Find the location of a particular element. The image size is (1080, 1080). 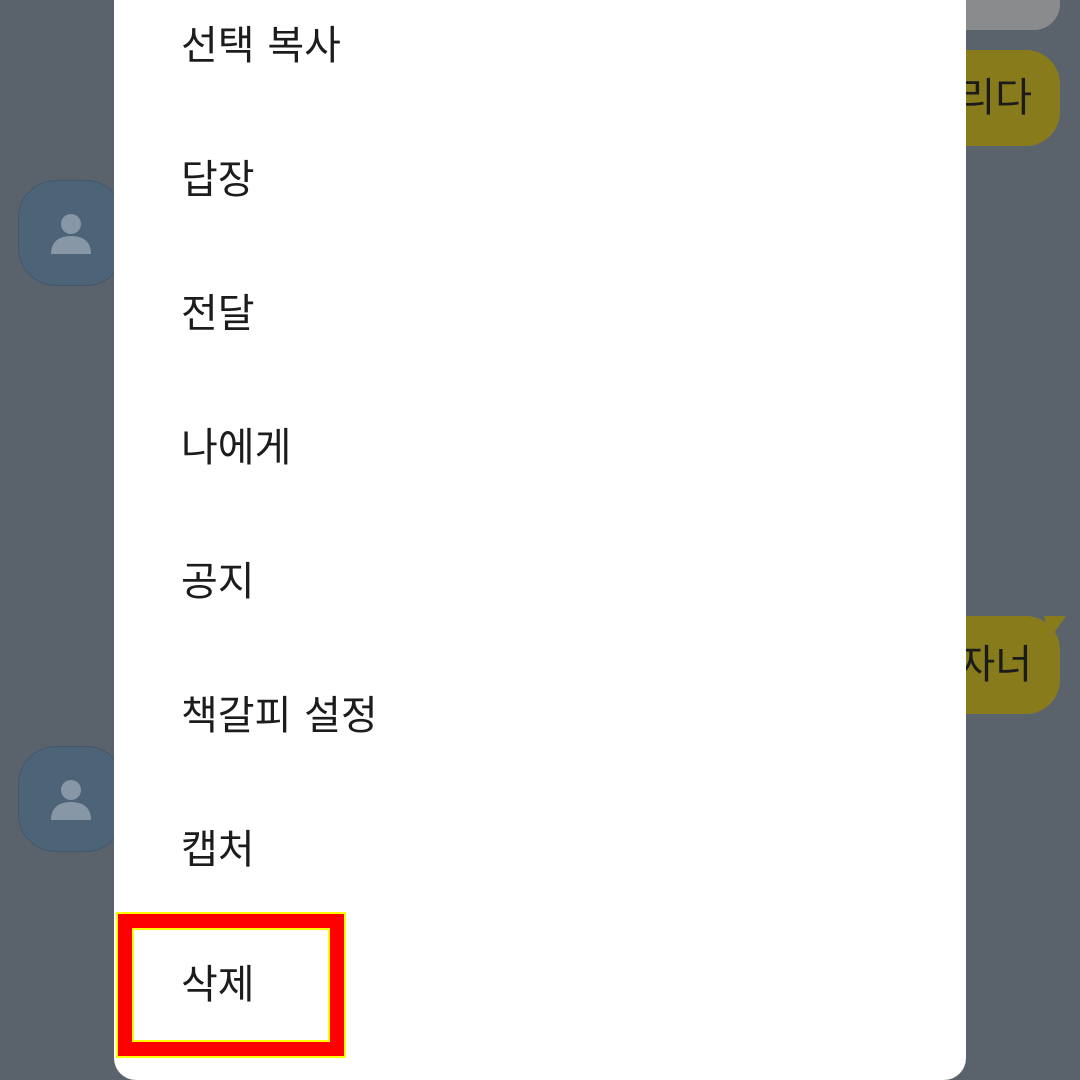

menu-item-select-copy: 선택 복사 is located at coordinates (540, 54).